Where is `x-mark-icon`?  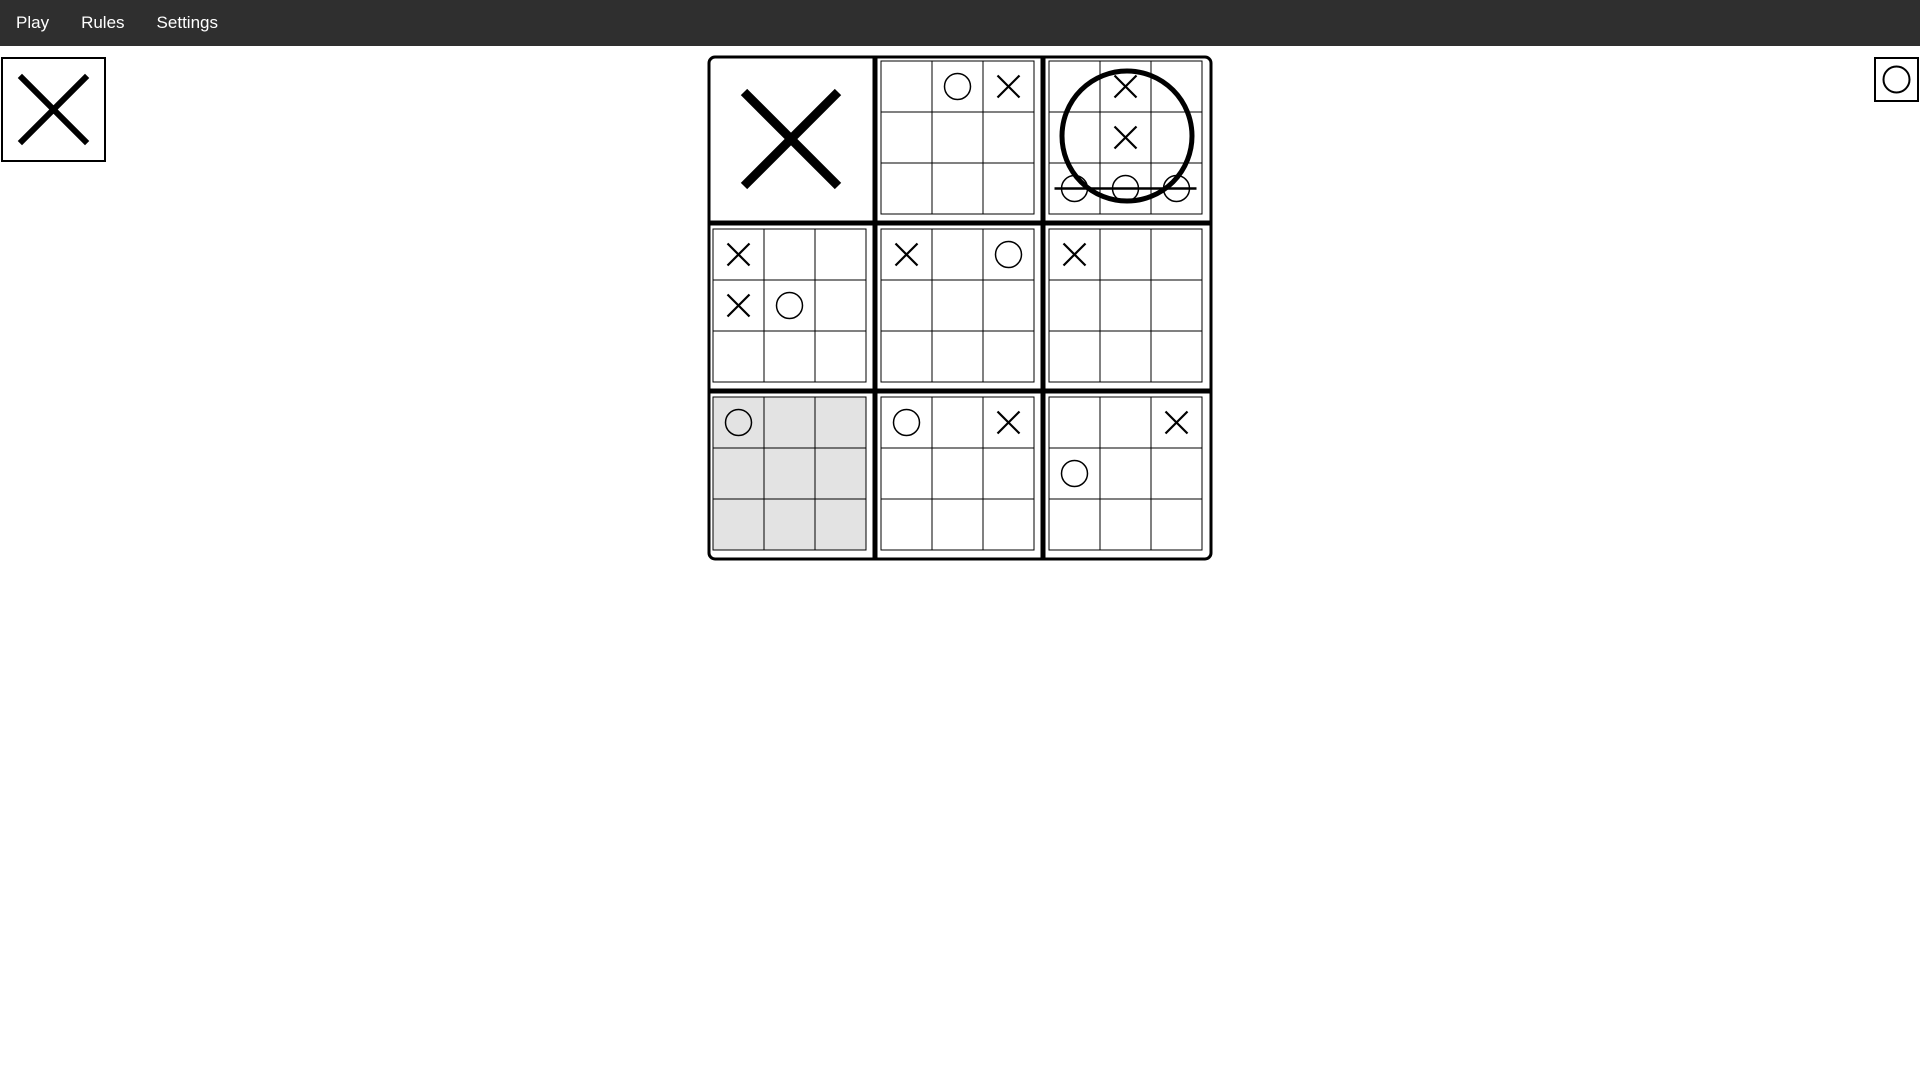
x-mark-icon is located at coordinates (53, 109).